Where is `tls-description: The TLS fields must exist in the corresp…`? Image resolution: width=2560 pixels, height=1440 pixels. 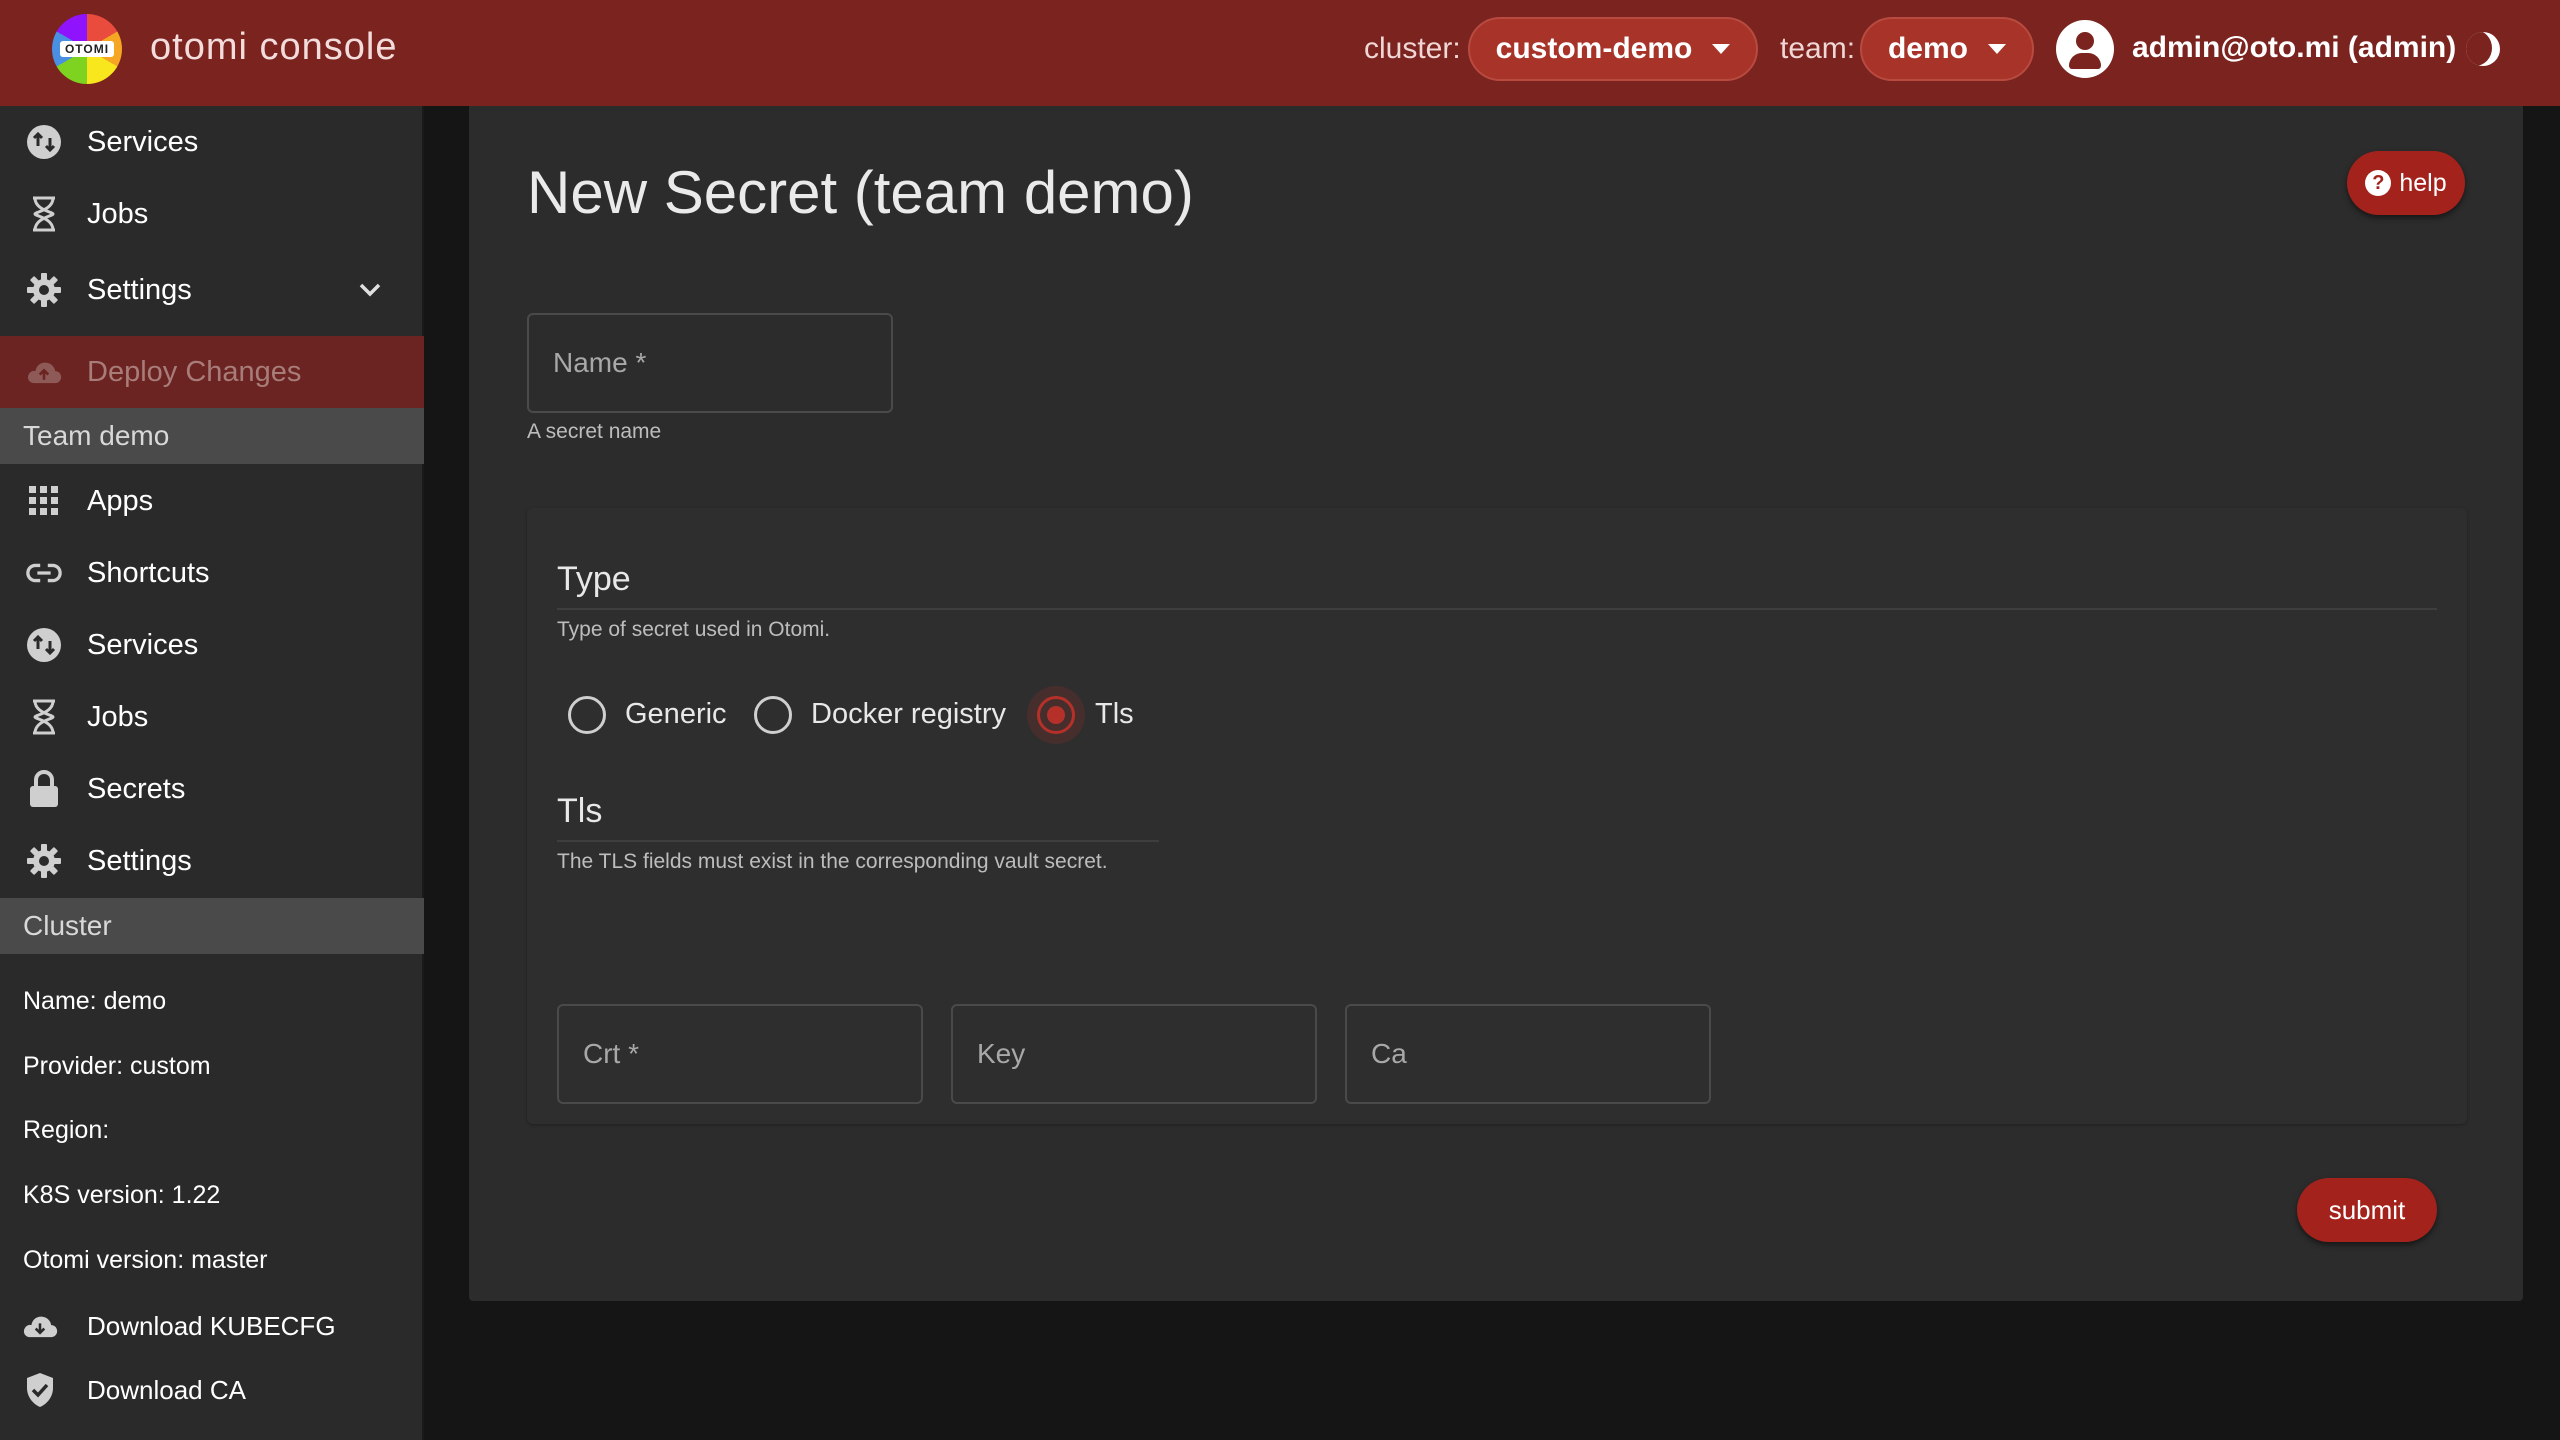 tls-description: The TLS fields must exist in the corresp… is located at coordinates (832, 861).